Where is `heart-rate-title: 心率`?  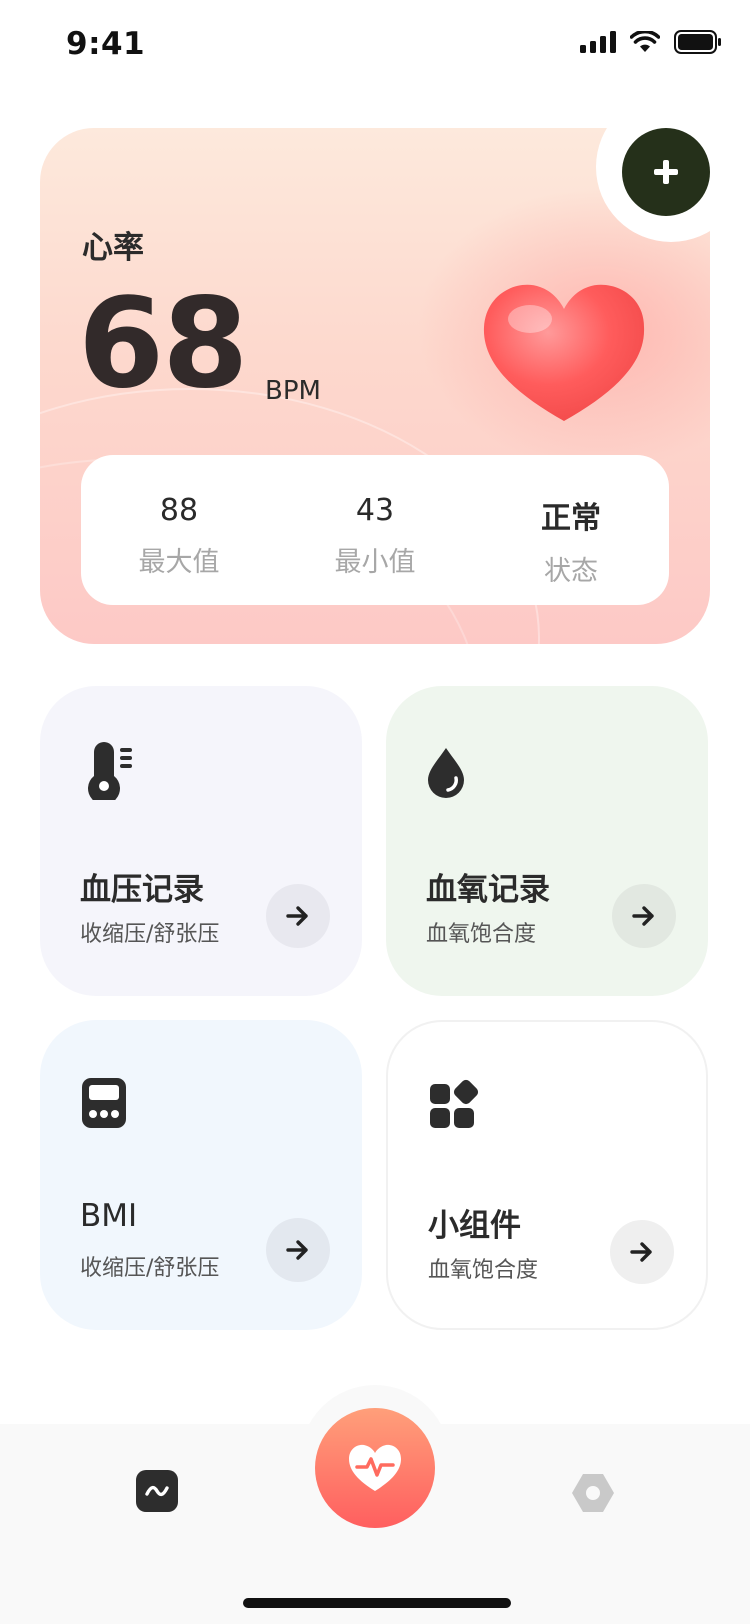
heart-rate-title: 心率 is located at coordinates (113, 248).